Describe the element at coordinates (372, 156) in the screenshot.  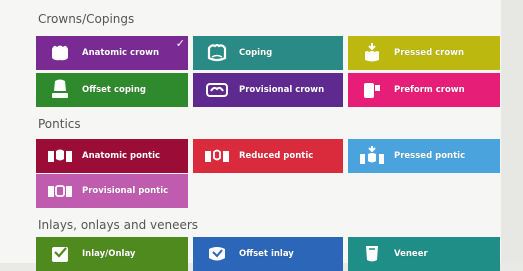
I see `pressed-pontic-icon` at that location.